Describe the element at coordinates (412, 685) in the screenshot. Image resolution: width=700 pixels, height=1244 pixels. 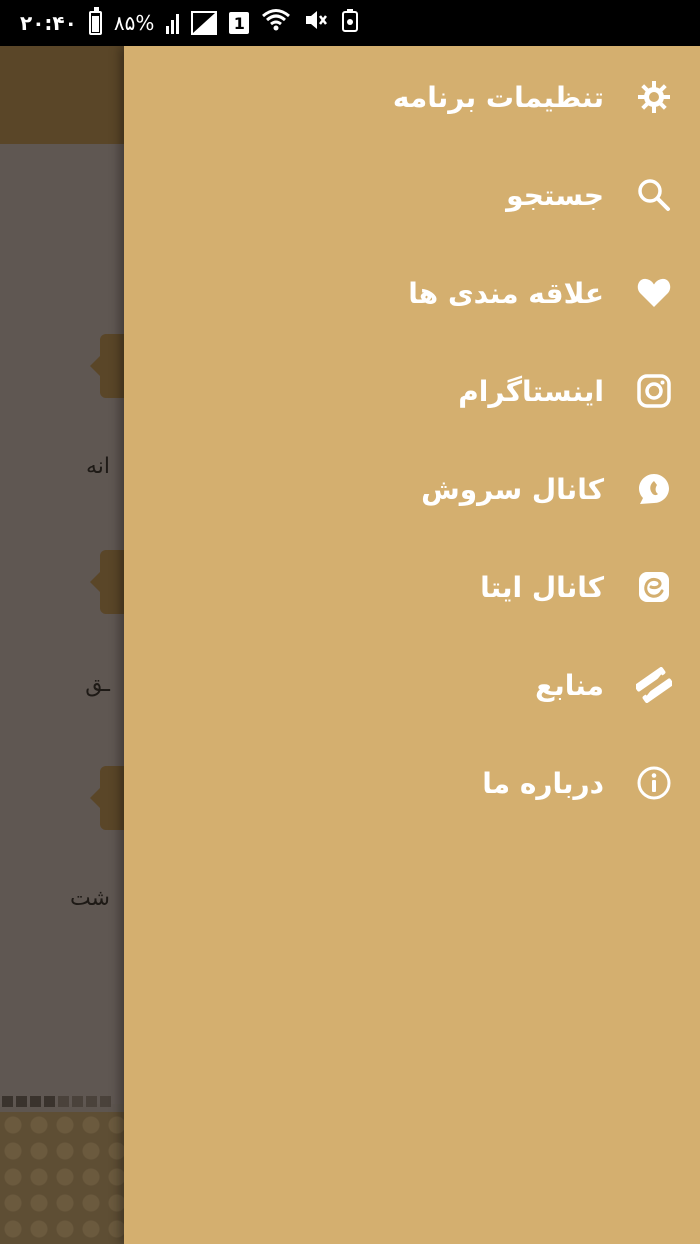
I see `menu-item-sources: منابع` at that location.